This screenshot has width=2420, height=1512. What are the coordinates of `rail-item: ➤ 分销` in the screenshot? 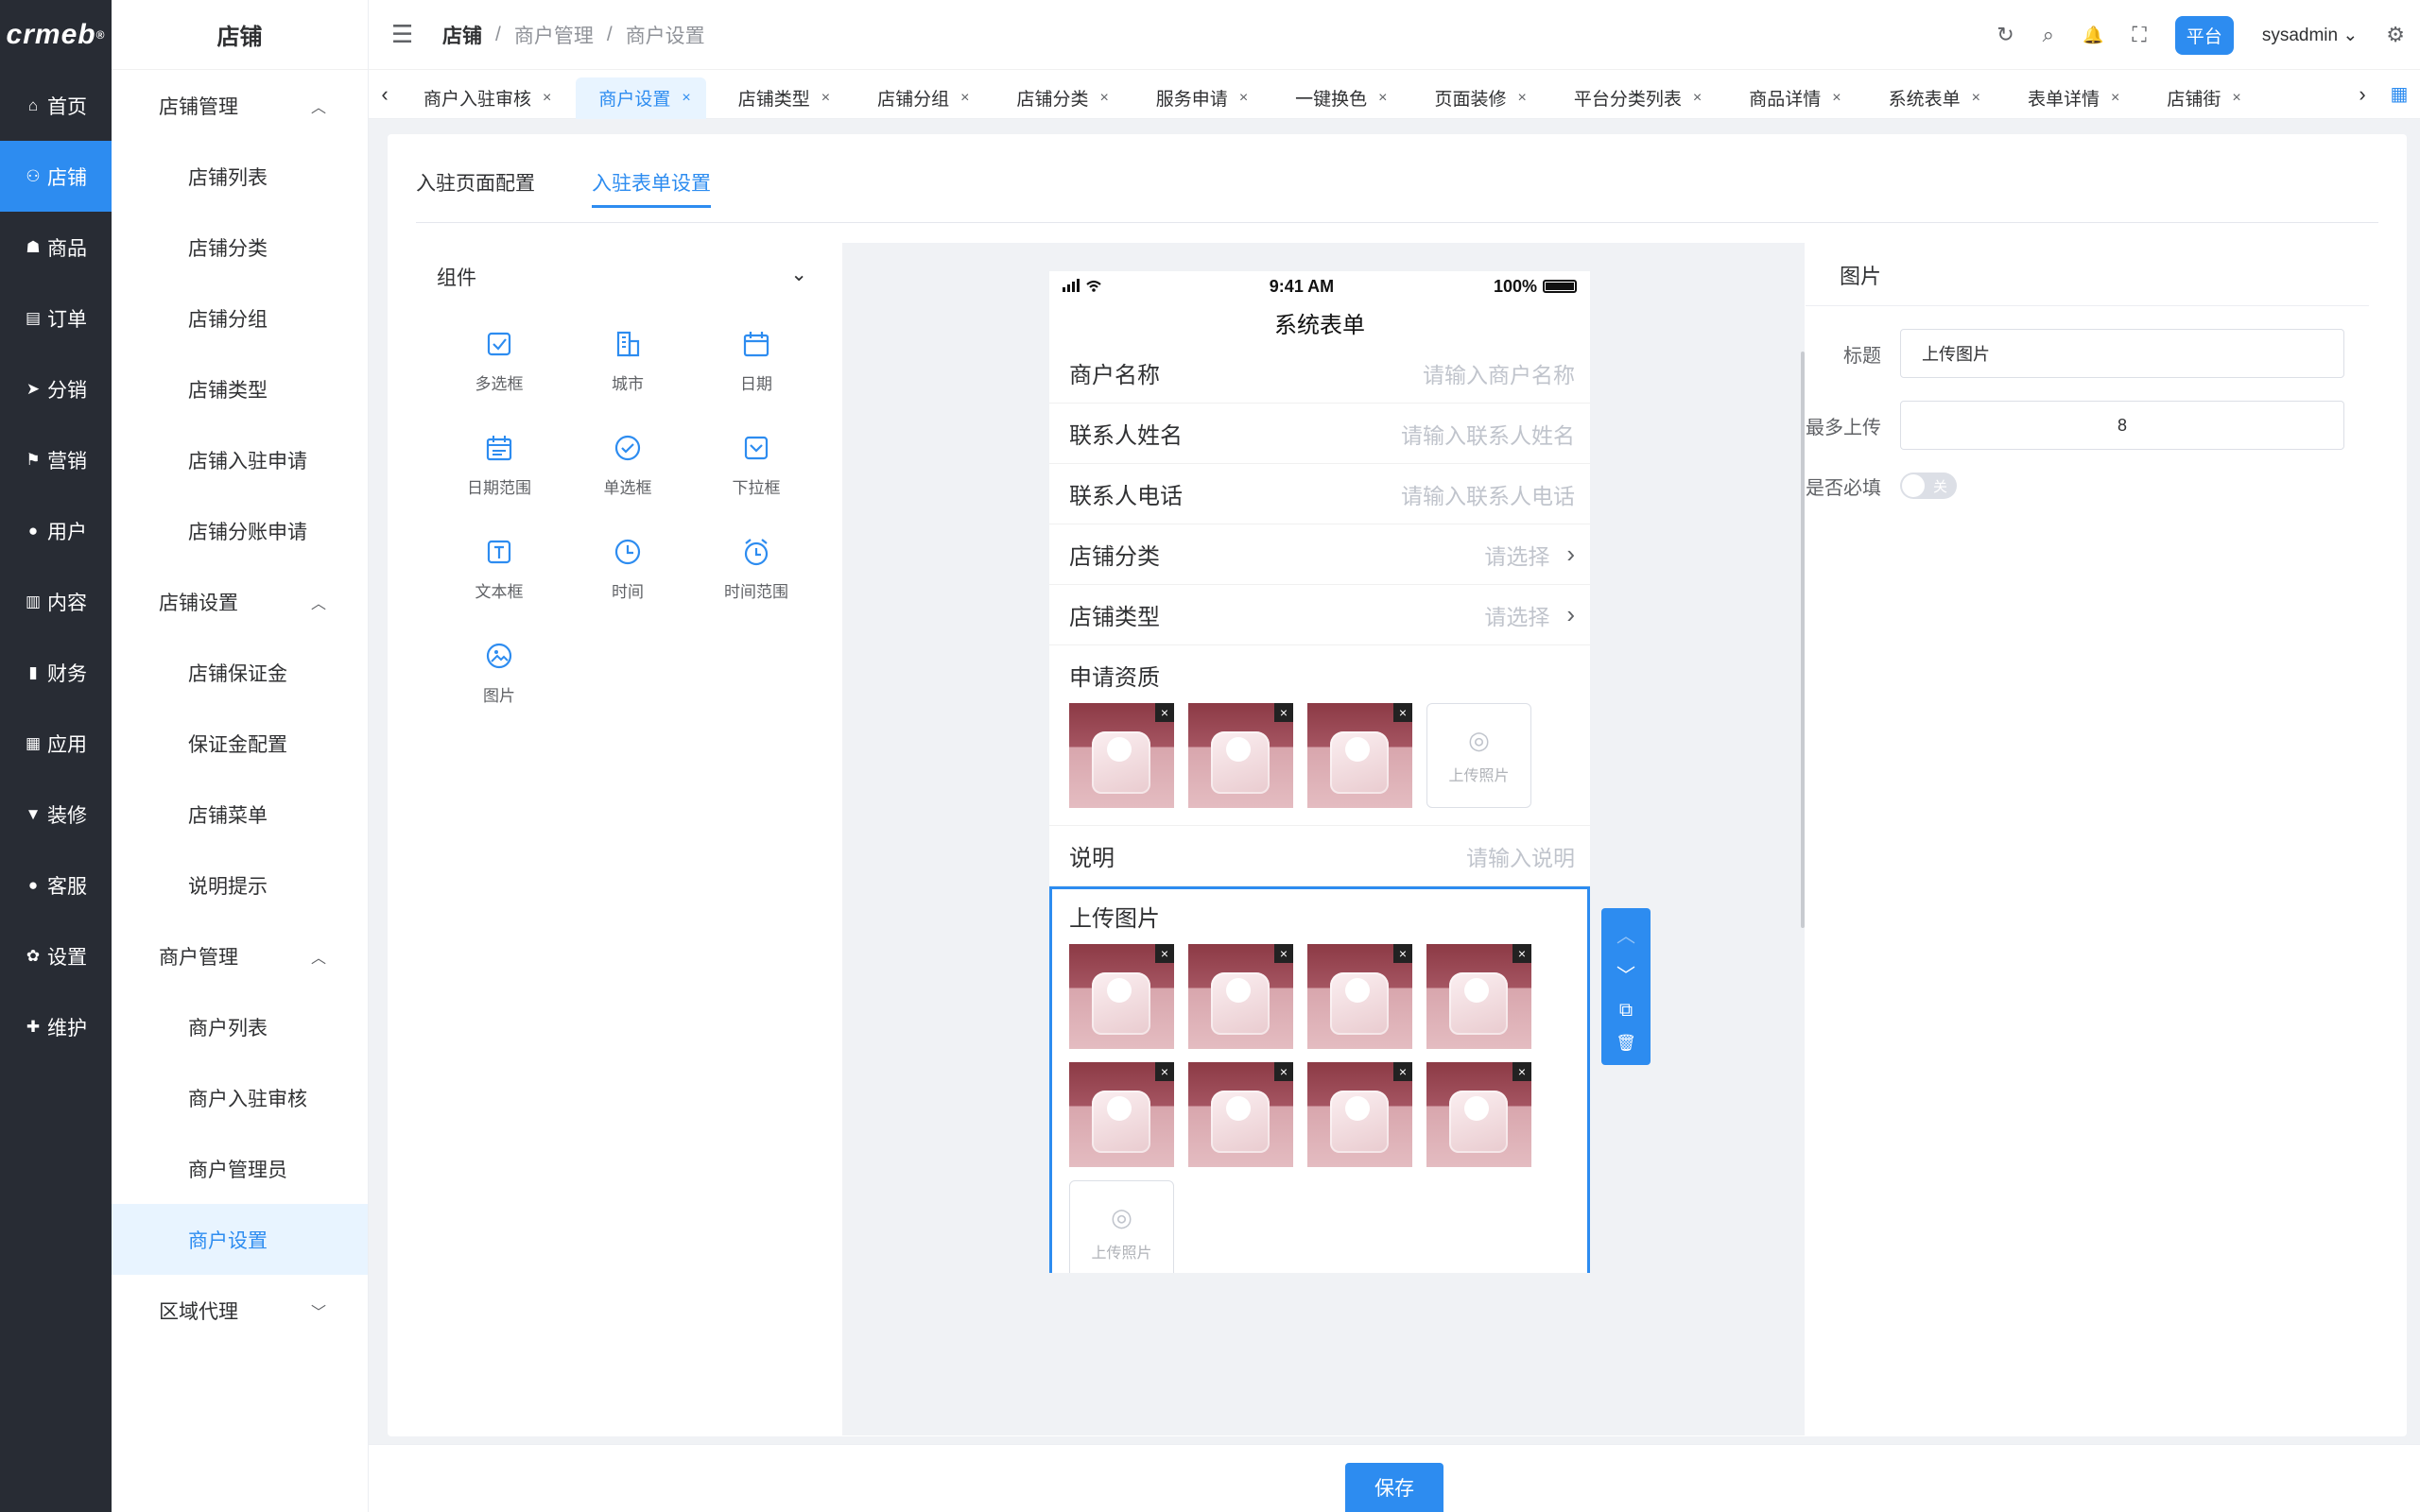 It's located at (56, 388).